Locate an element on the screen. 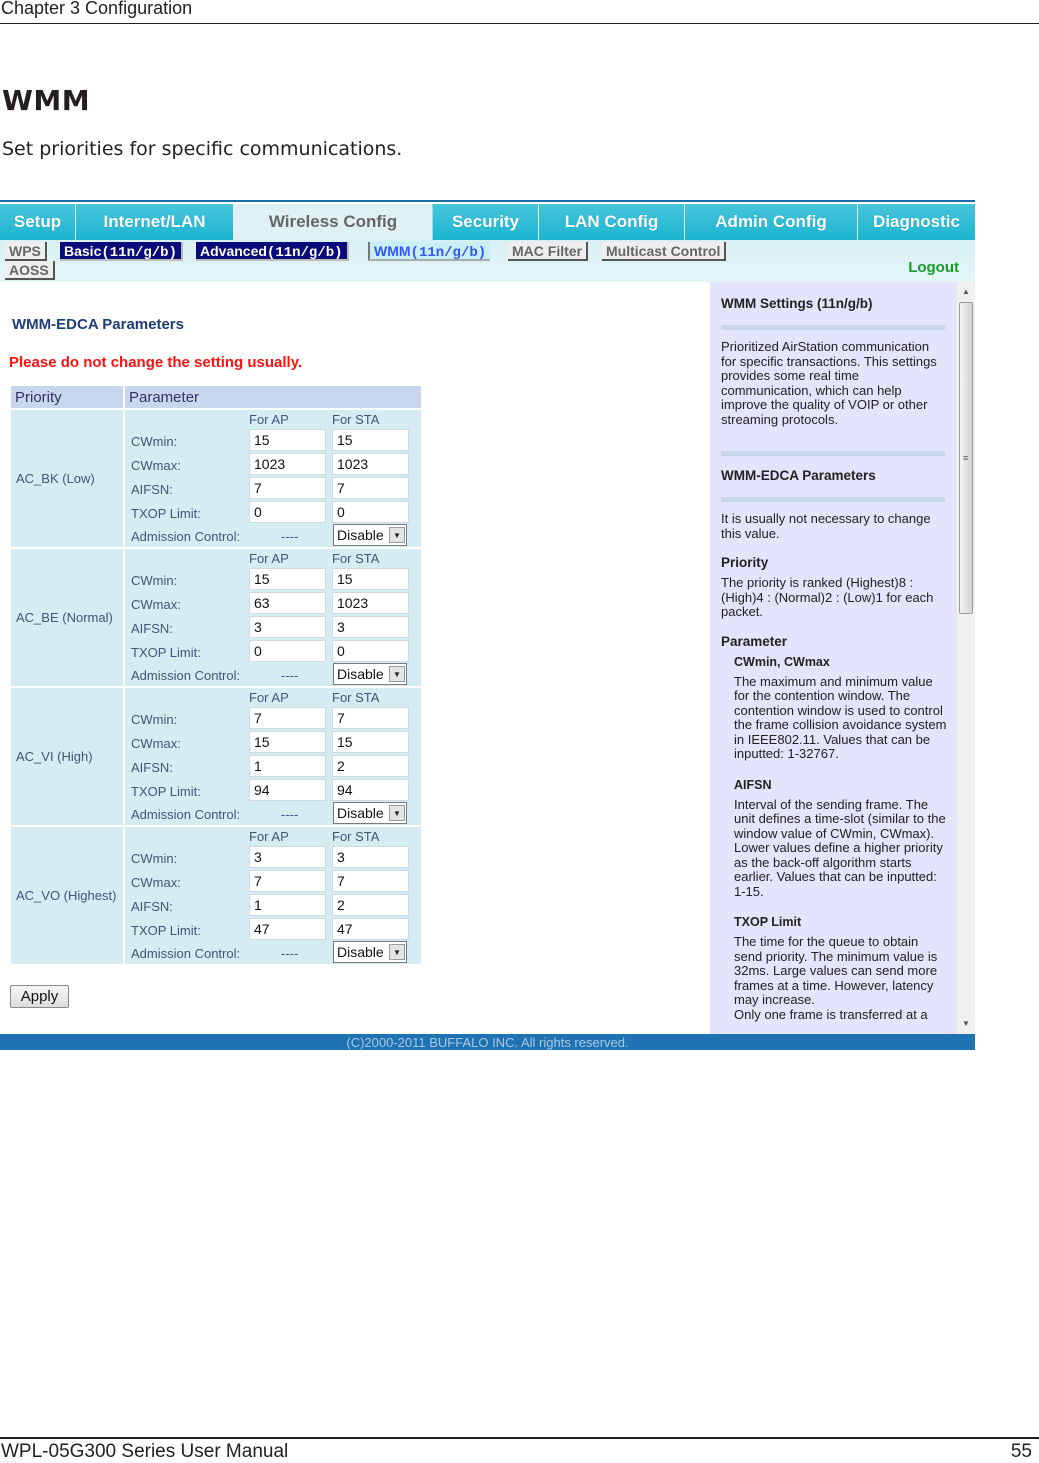 The height and width of the screenshot is (1463, 1039). priority-label: AC_BE (Normal) is located at coordinates (64, 617).